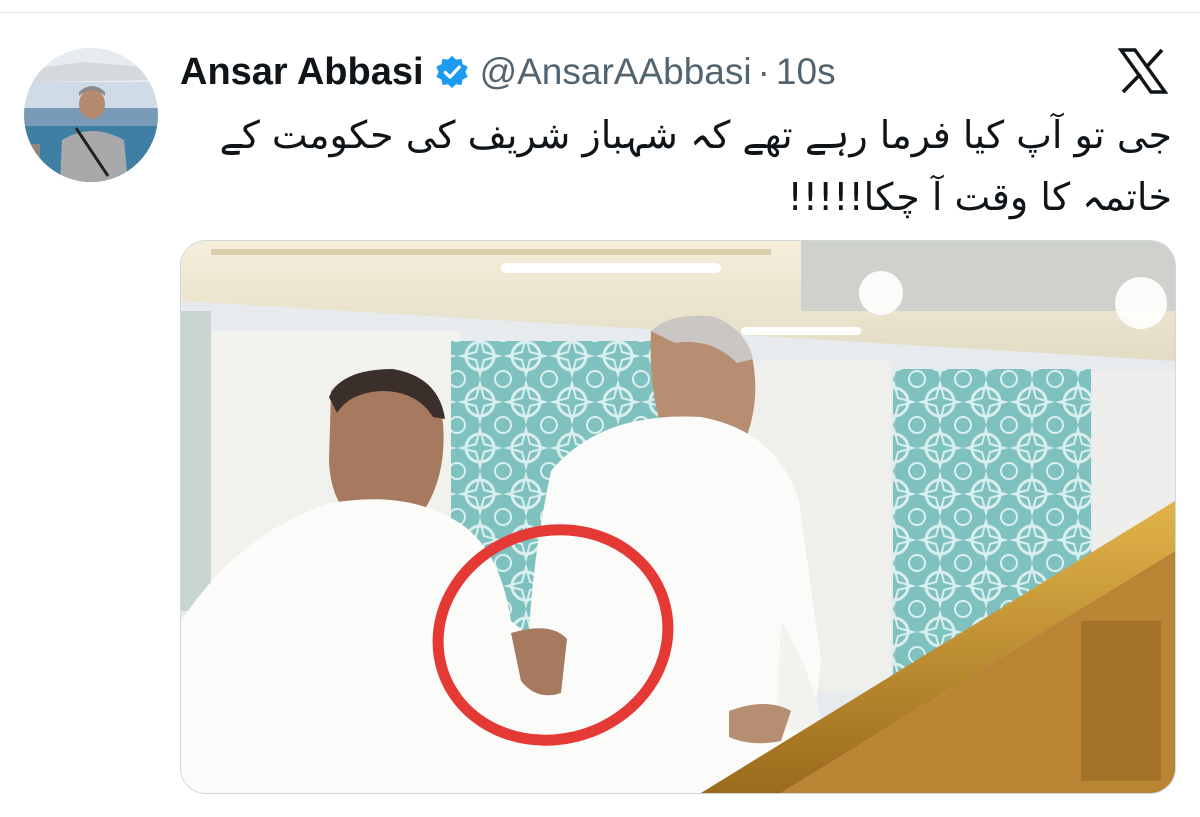  I want to click on author-handle: @AnsarAAbbasi, so click(616, 72).